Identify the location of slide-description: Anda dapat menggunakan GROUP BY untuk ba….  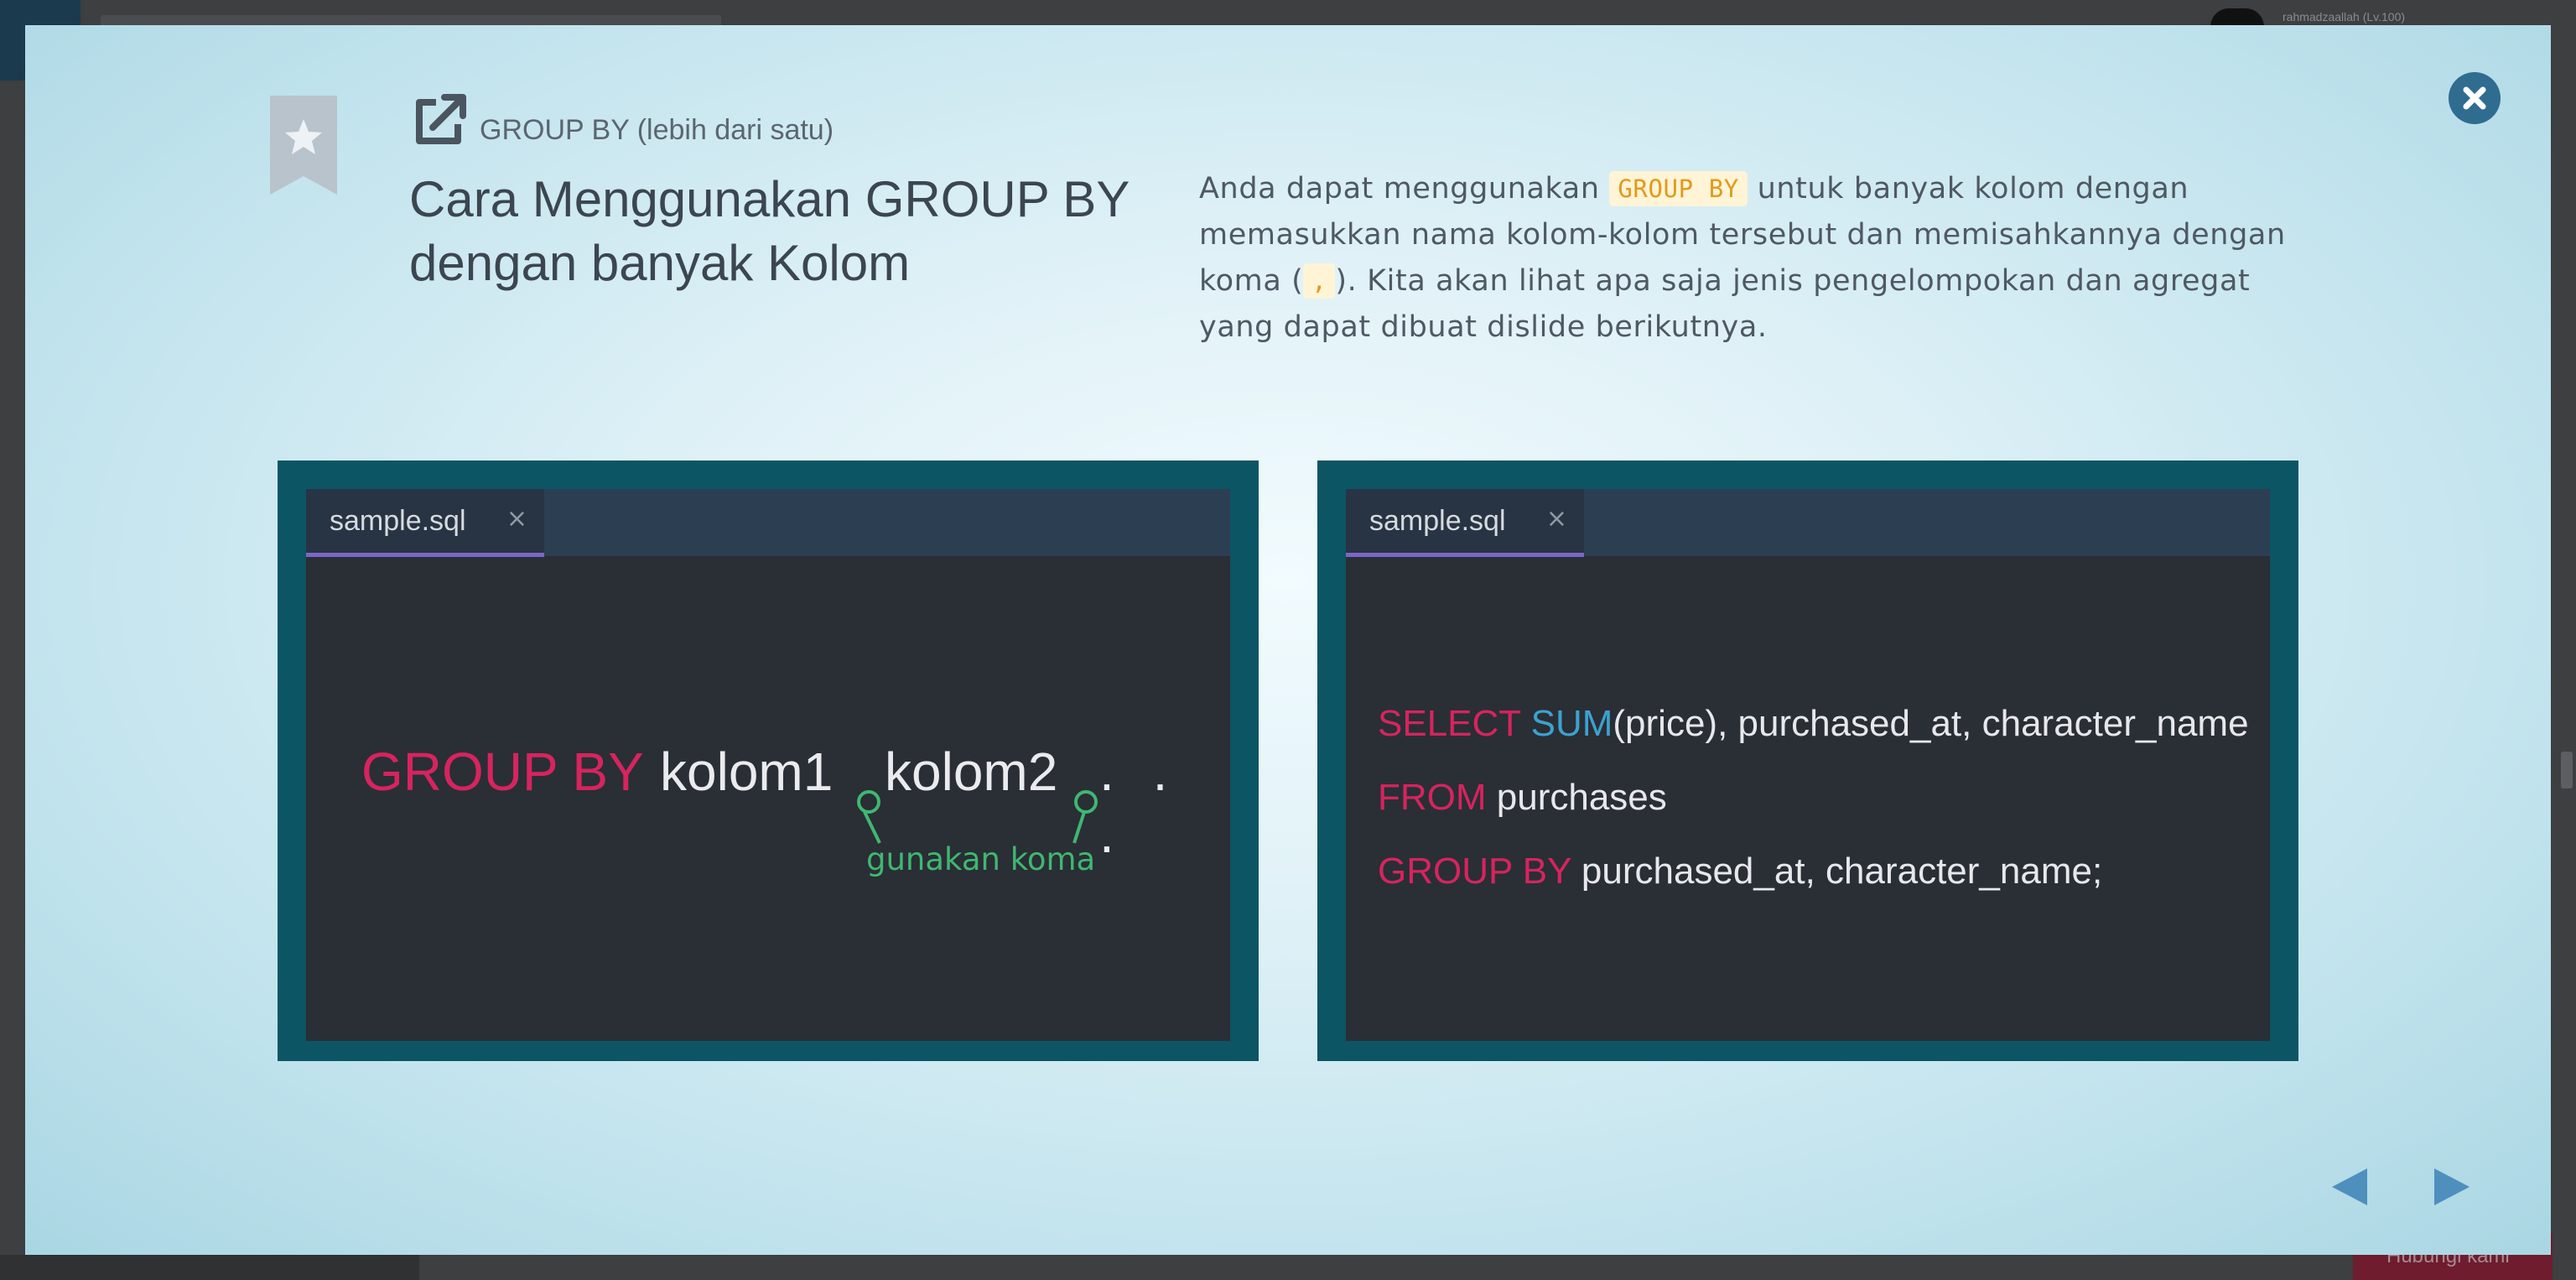
(1752, 258).